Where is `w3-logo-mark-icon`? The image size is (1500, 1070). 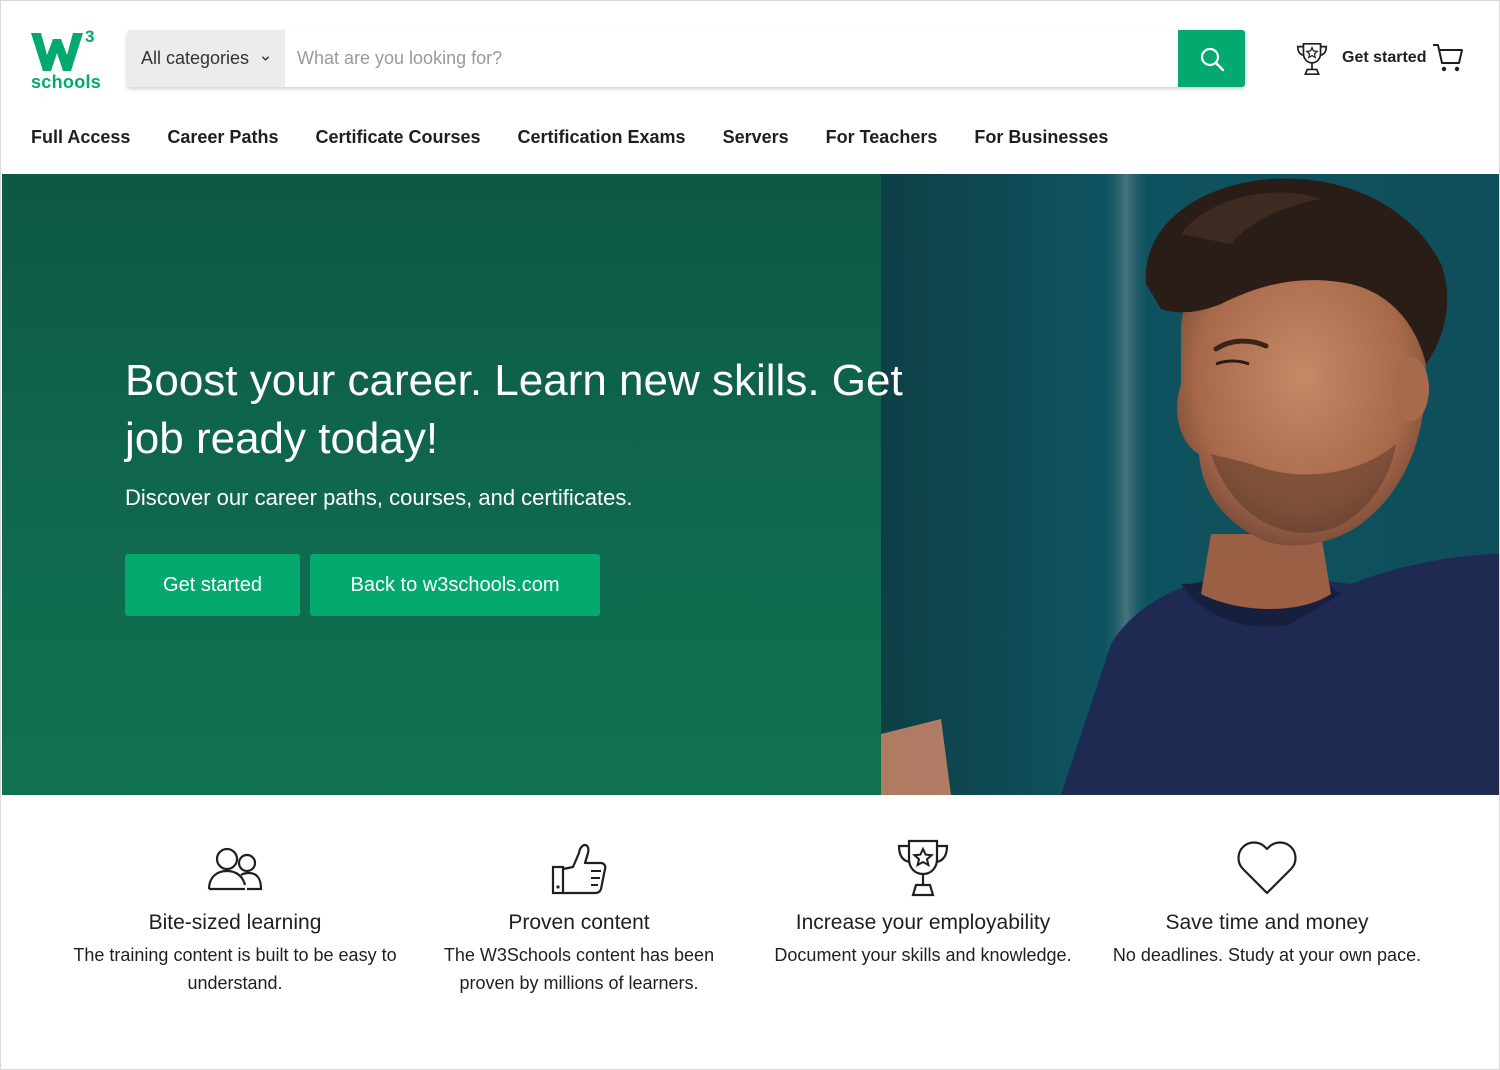
w3-logo-mark-icon is located at coordinates (57, 52).